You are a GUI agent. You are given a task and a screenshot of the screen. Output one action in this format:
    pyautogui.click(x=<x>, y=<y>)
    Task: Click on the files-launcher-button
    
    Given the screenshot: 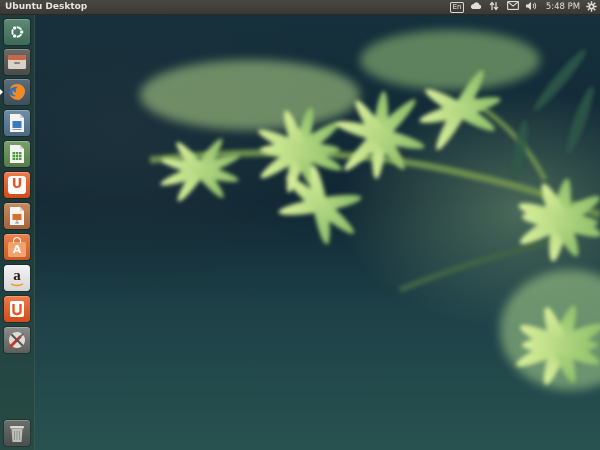 What is the action you would take?
    pyautogui.click(x=17, y=62)
    